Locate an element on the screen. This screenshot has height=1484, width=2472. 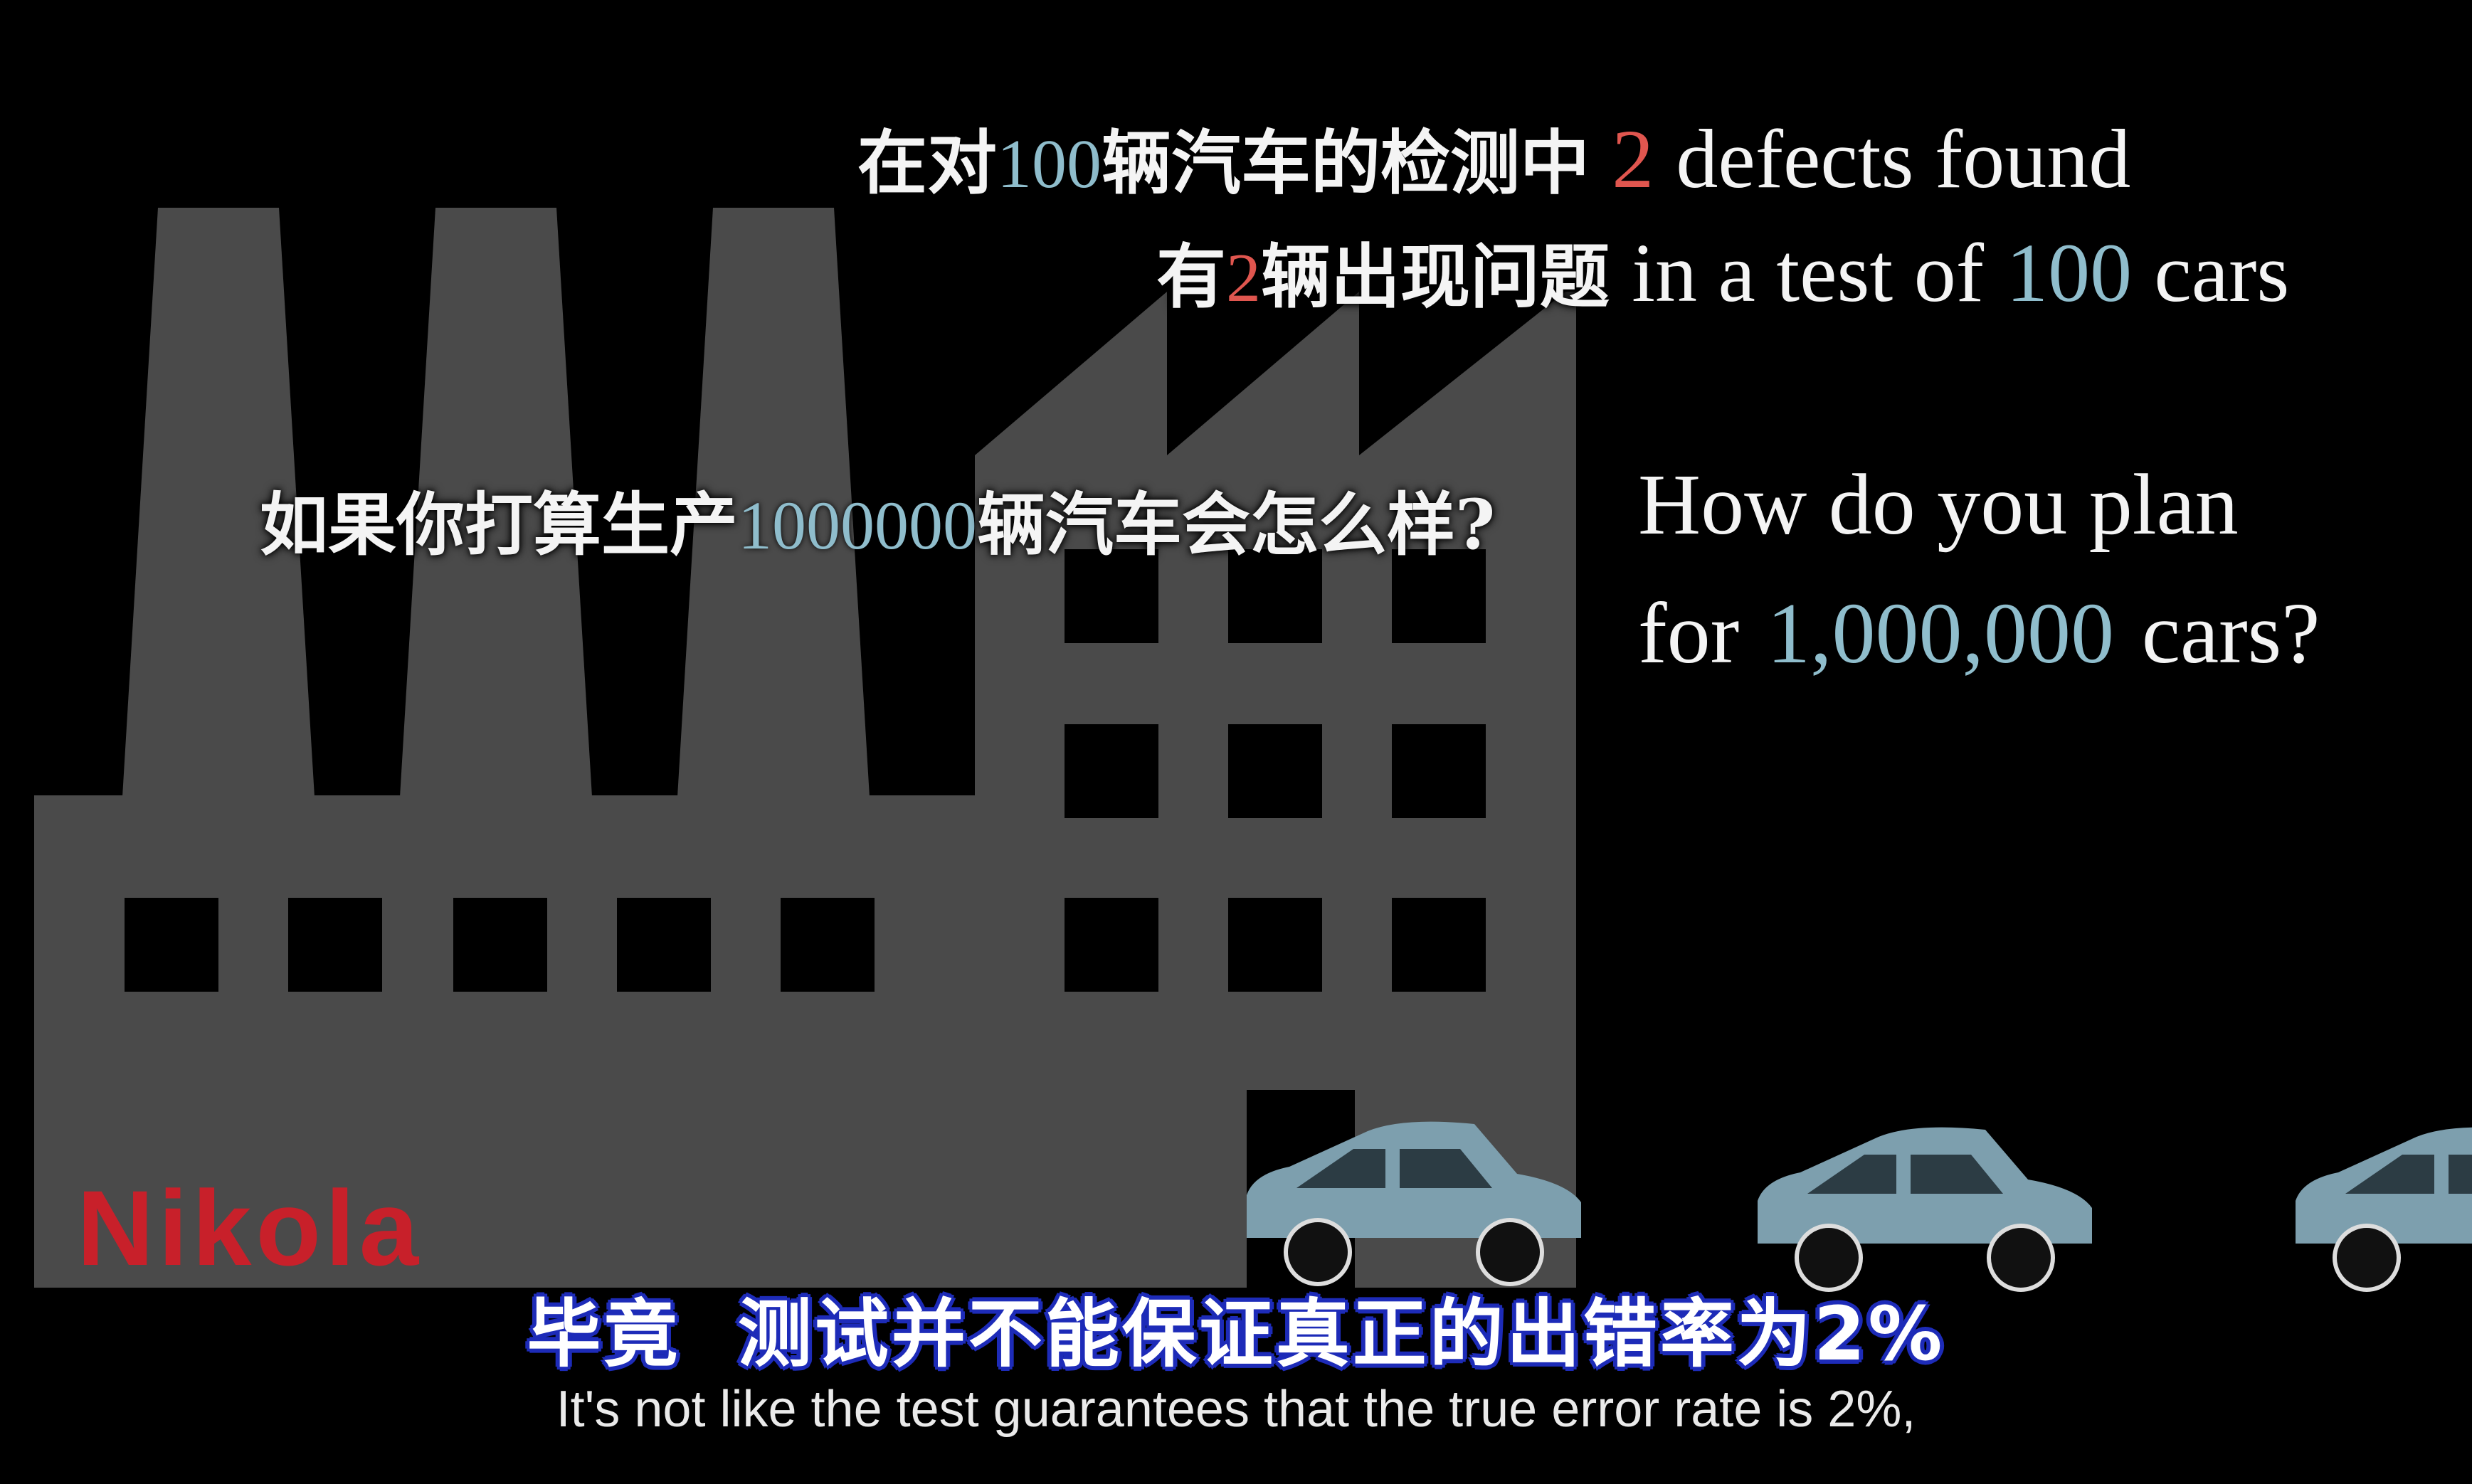
headline-line-1: 在对100辆汽车的检测中 2 defects found is located at coordinates (1493, 157).